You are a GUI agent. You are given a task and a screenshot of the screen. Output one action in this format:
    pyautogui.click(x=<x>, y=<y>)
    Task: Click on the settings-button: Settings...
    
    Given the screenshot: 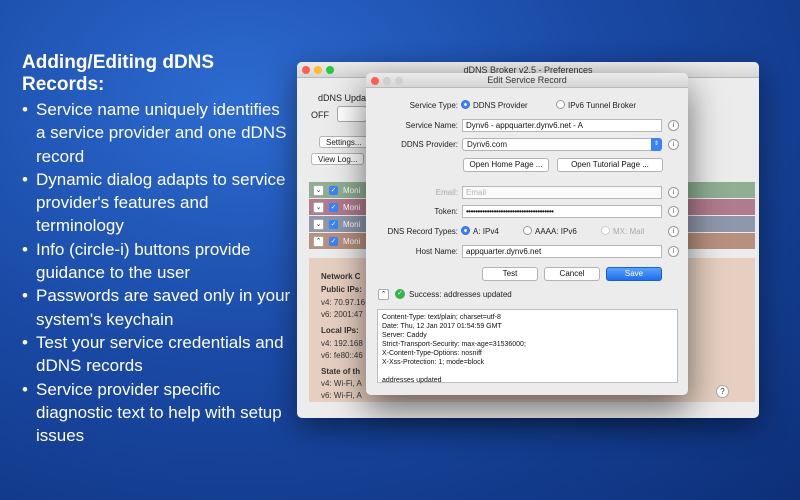 What is the action you would take?
    pyautogui.click(x=344, y=142)
    